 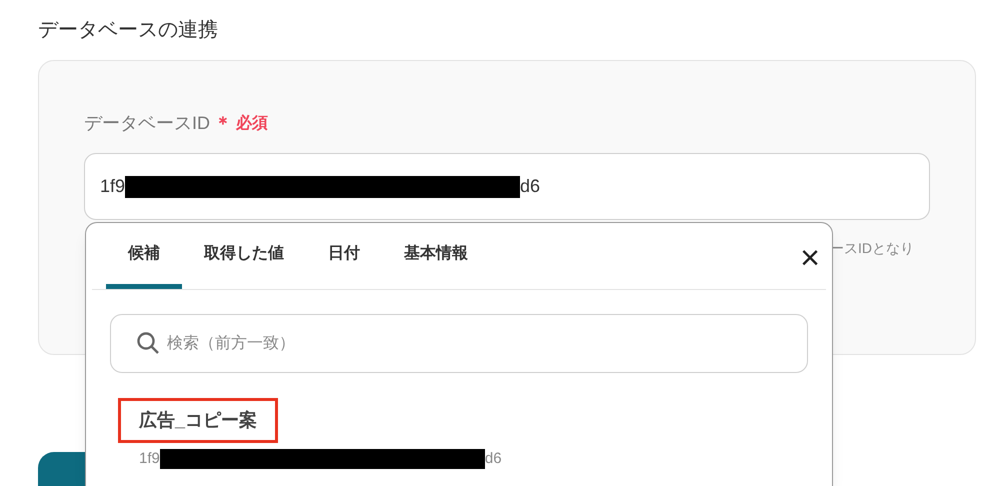 I want to click on field-label: データベースID, so click(x=147, y=123).